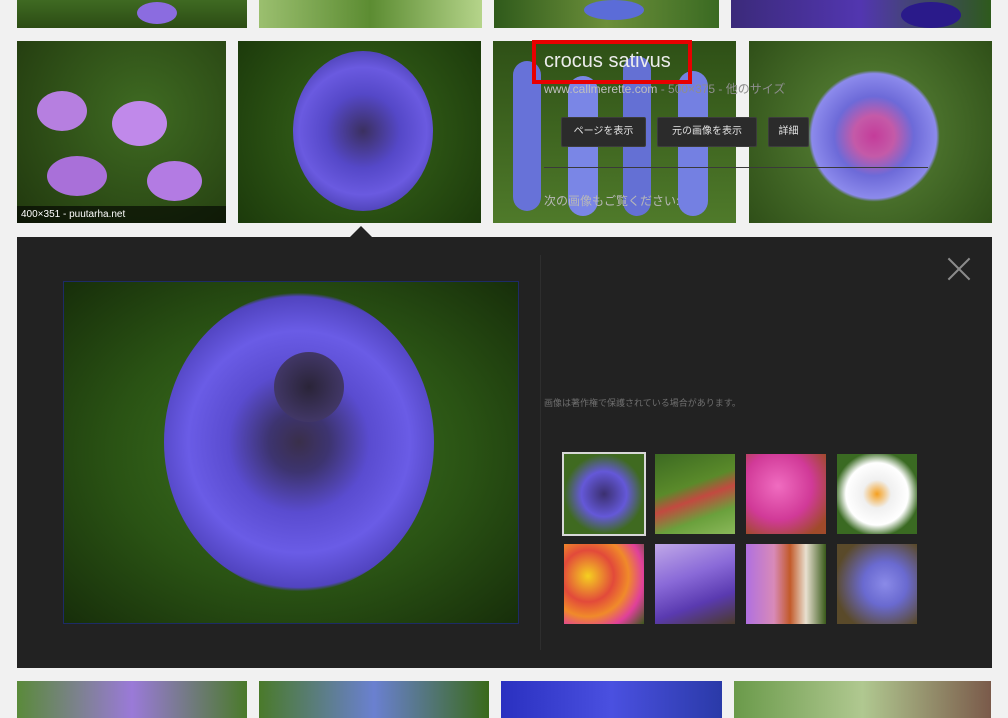  What do you see at coordinates (603, 132) in the screenshot?
I see `view-page-button: ページを表示` at bounding box center [603, 132].